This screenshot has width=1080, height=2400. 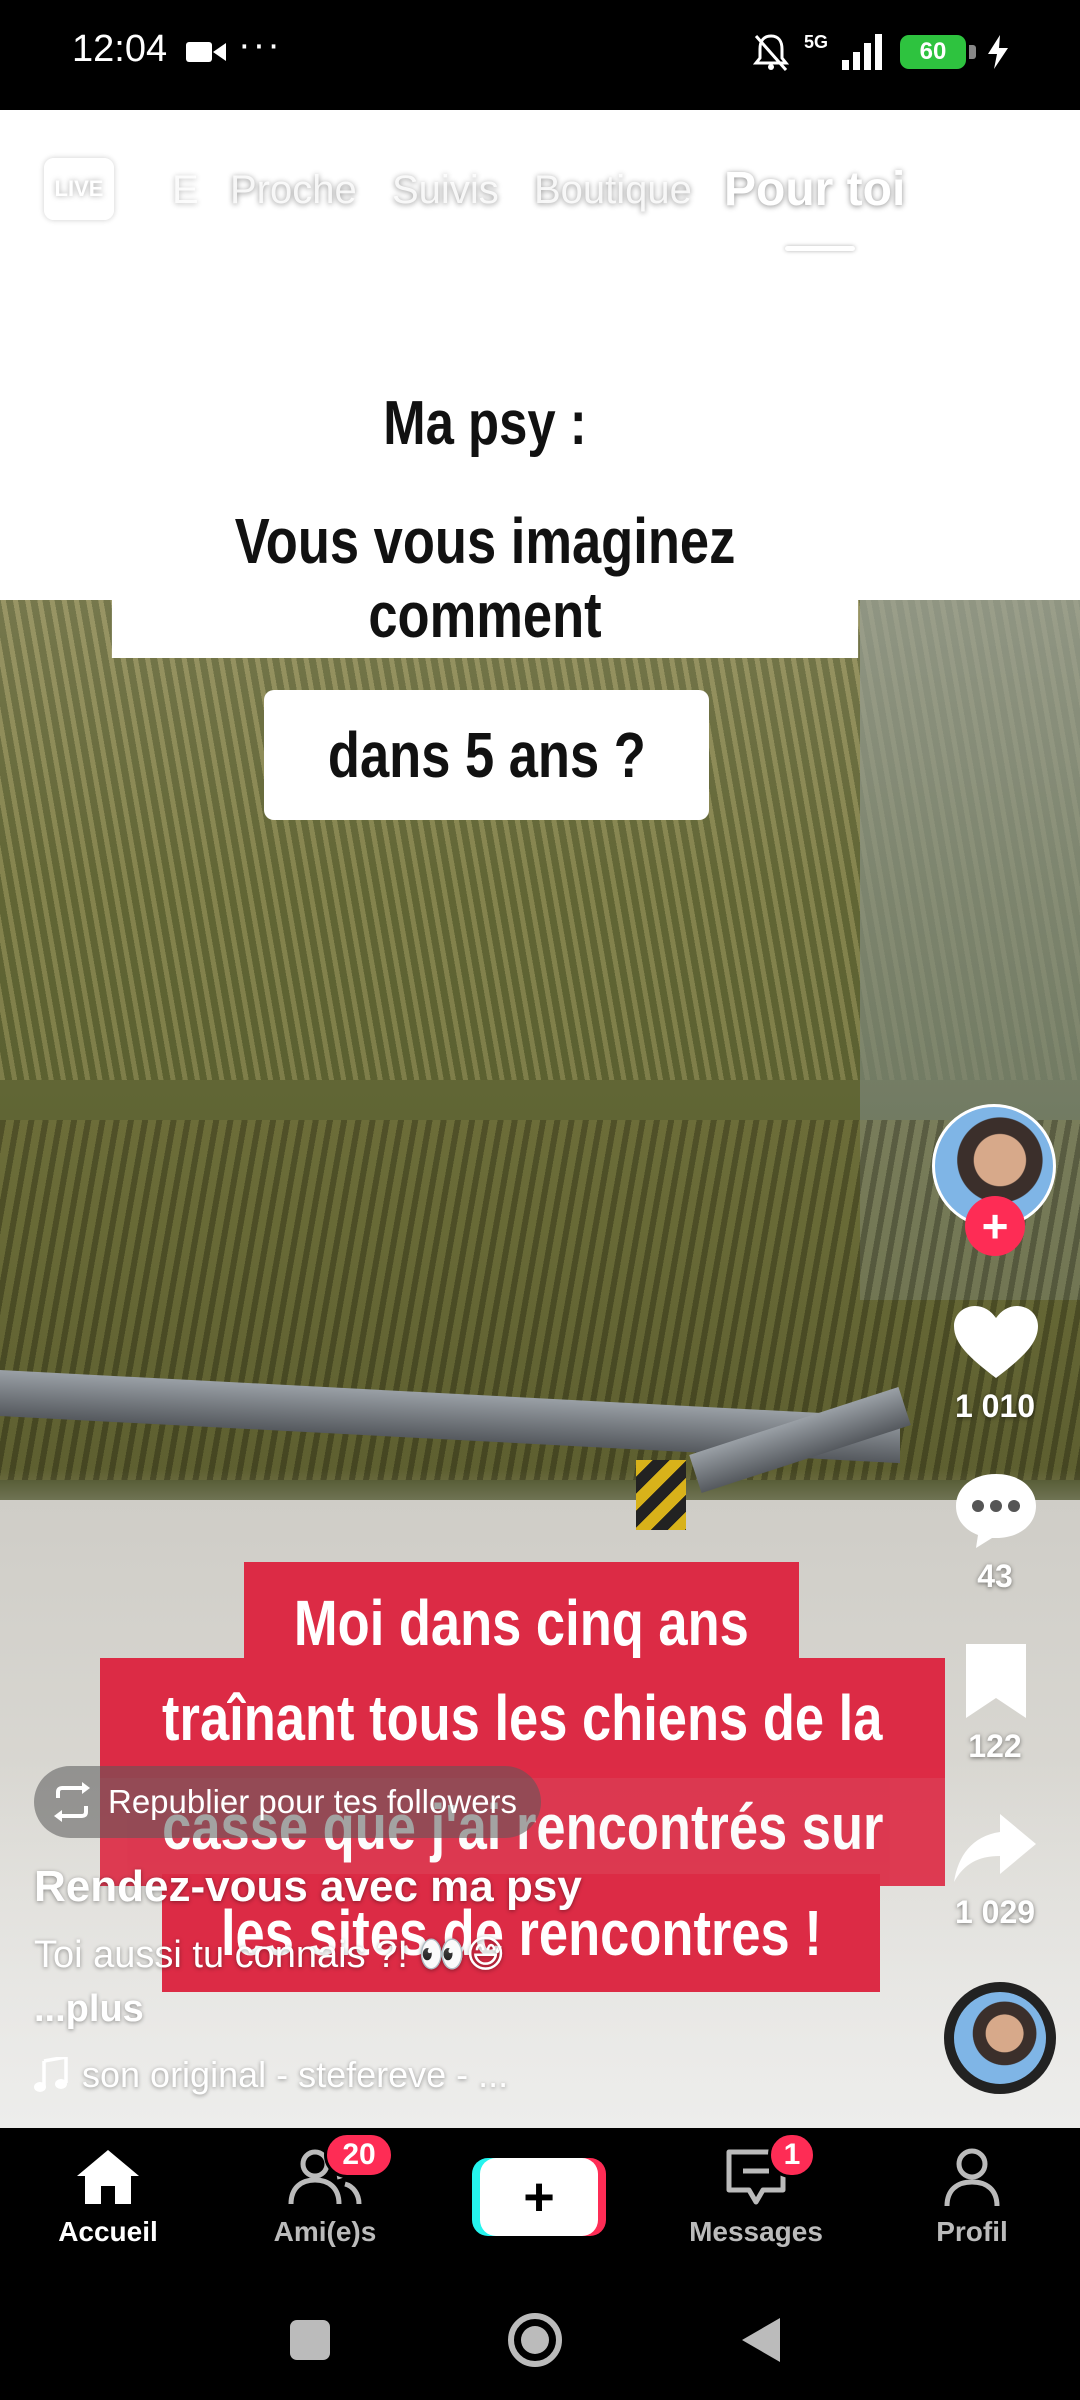 I want to click on search-icon, so click(x=1001, y=191).